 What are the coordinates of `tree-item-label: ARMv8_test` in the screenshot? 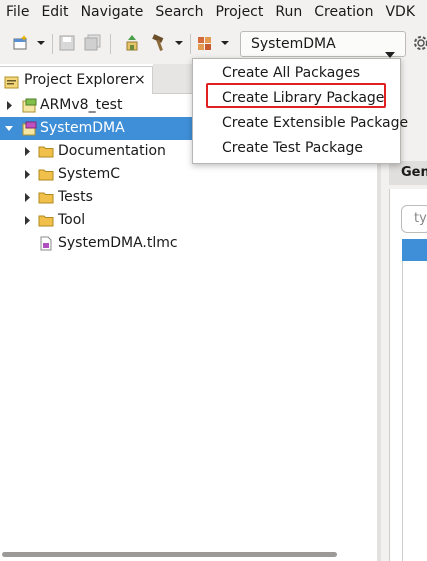 It's located at (81, 105).